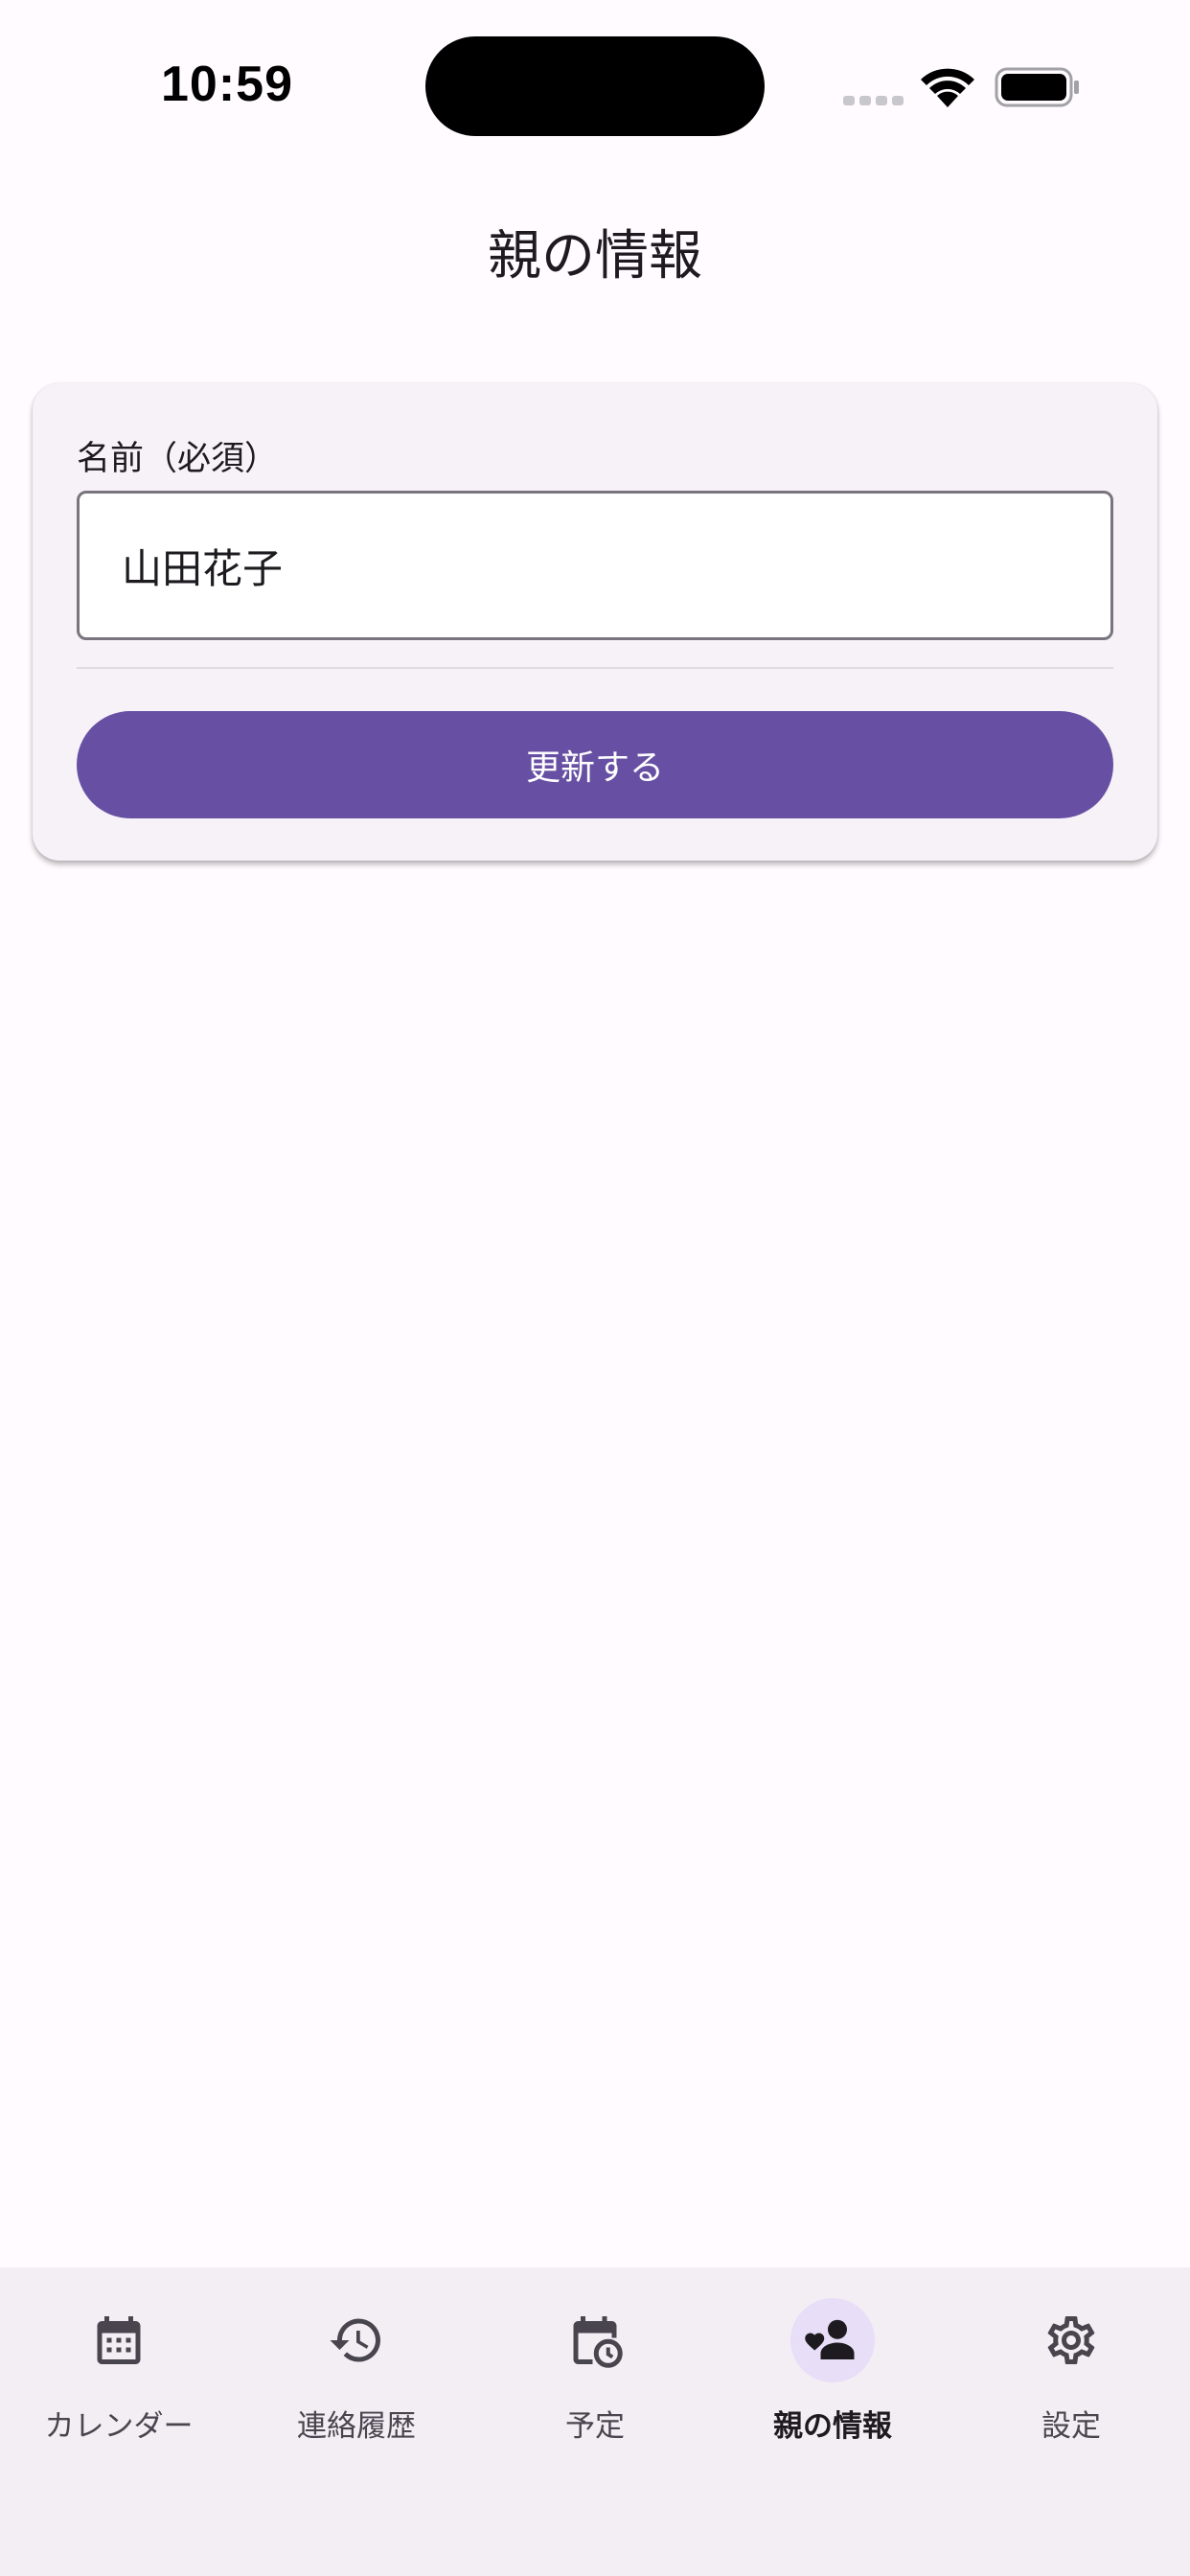  What do you see at coordinates (355, 2340) in the screenshot?
I see `history-icon` at bounding box center [355, 2340].